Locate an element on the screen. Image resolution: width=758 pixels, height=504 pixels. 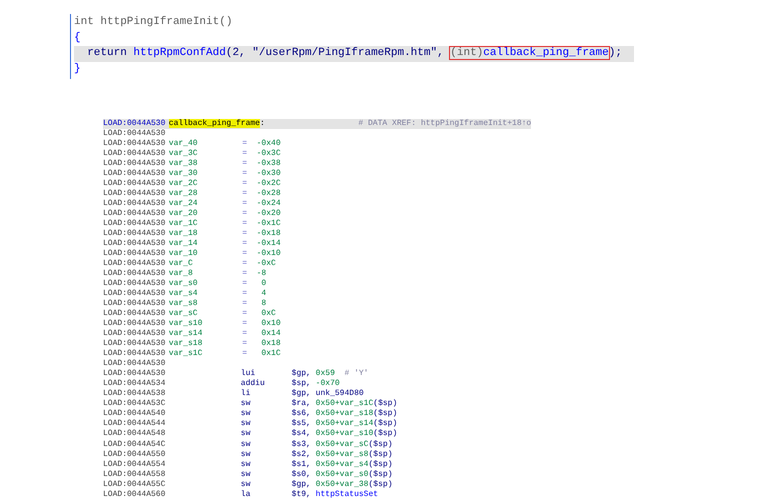
listing-row-text: LOAD:0044A54C sw $s3, 0x50+var_sC($sp) is located at coordinates (248, 445).